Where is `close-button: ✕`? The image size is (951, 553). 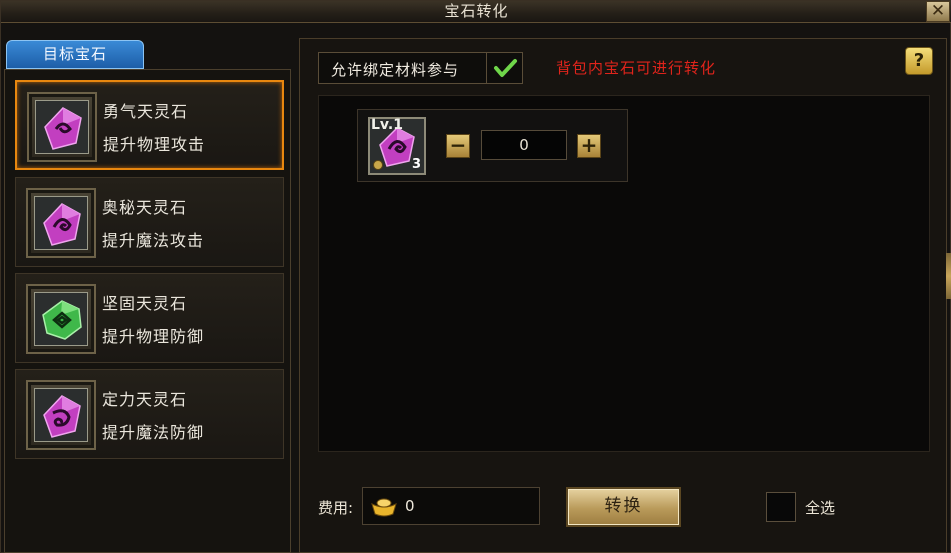
close-button: ✕ is located at coordinates (938, 11).